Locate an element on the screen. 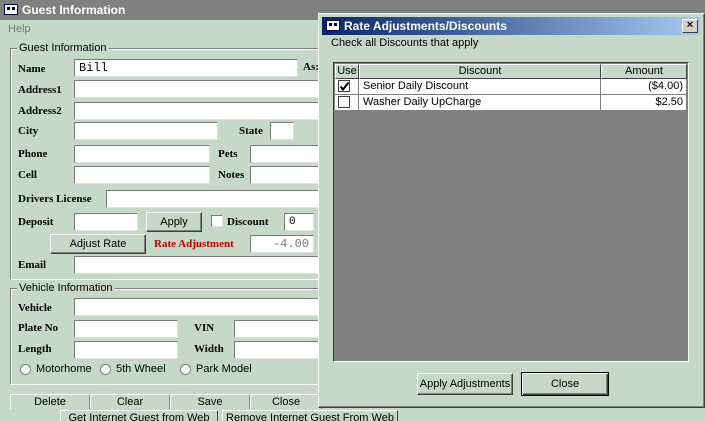 Image resolution: width=705 pixels, height=421 pixels. table-row-discount-cell: Washer Daily UpCharge is located at coordinates (480, 103).